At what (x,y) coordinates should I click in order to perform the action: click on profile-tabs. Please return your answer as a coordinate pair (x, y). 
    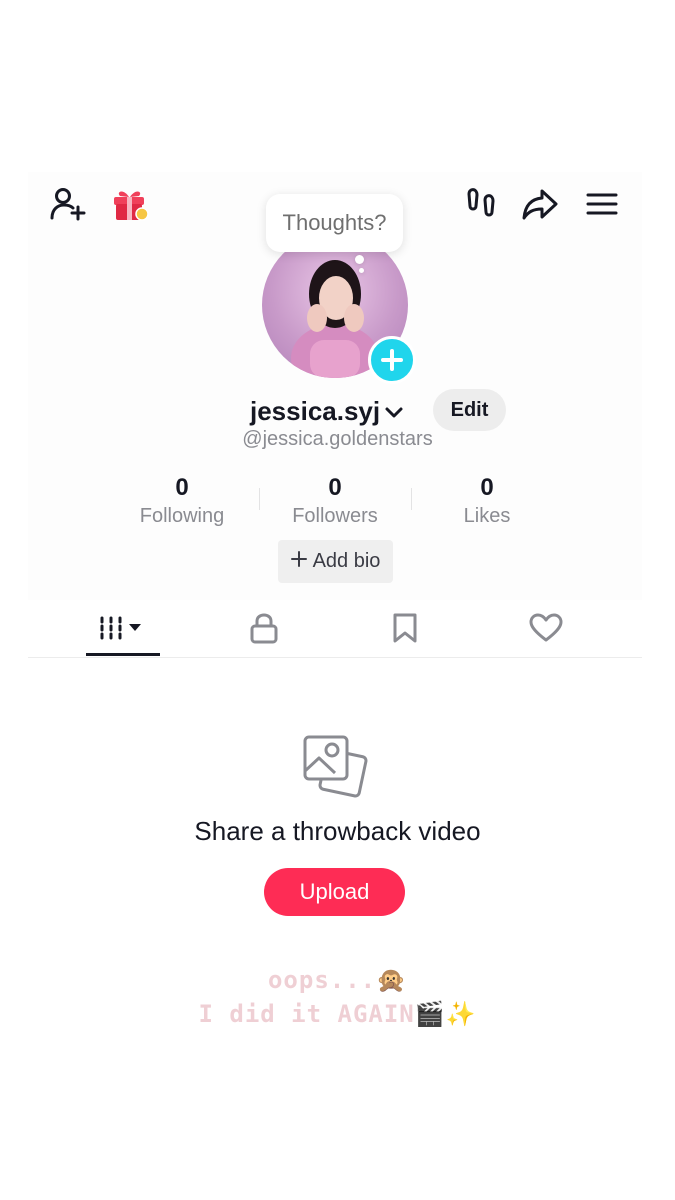
    Looking at the image, I should click on (335, 629).